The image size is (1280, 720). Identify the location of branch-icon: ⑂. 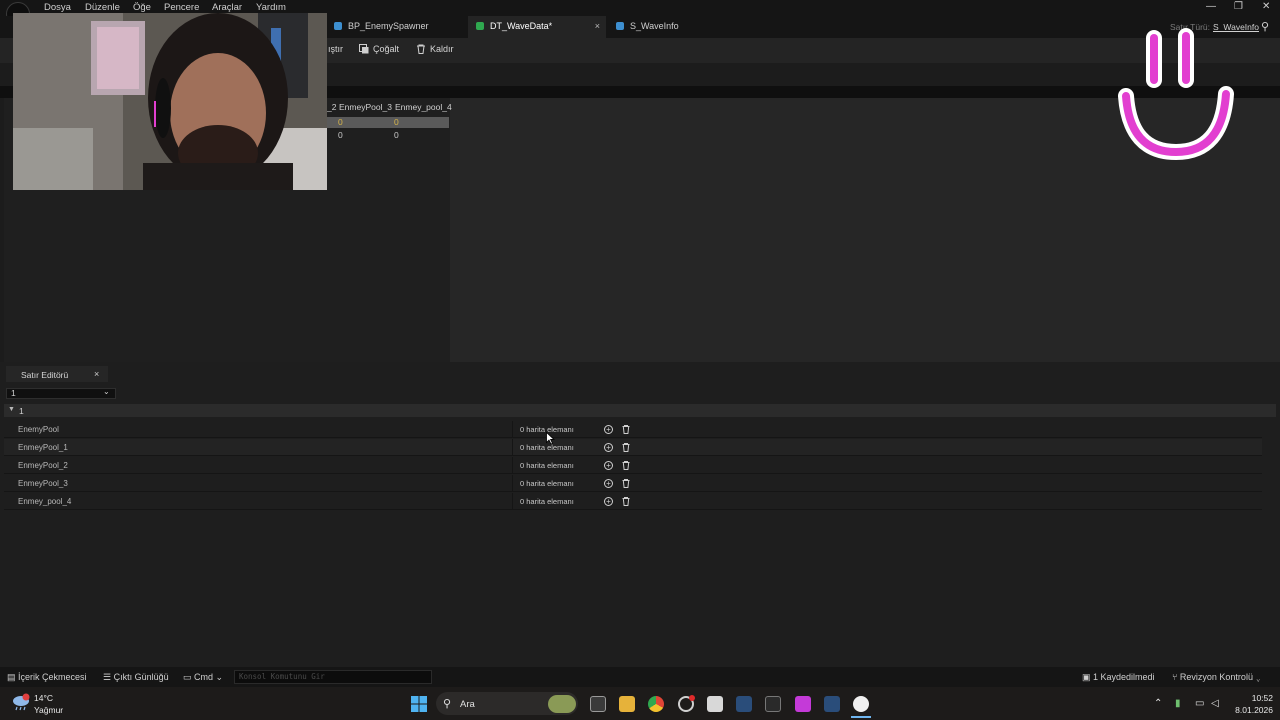
(1176, 677).